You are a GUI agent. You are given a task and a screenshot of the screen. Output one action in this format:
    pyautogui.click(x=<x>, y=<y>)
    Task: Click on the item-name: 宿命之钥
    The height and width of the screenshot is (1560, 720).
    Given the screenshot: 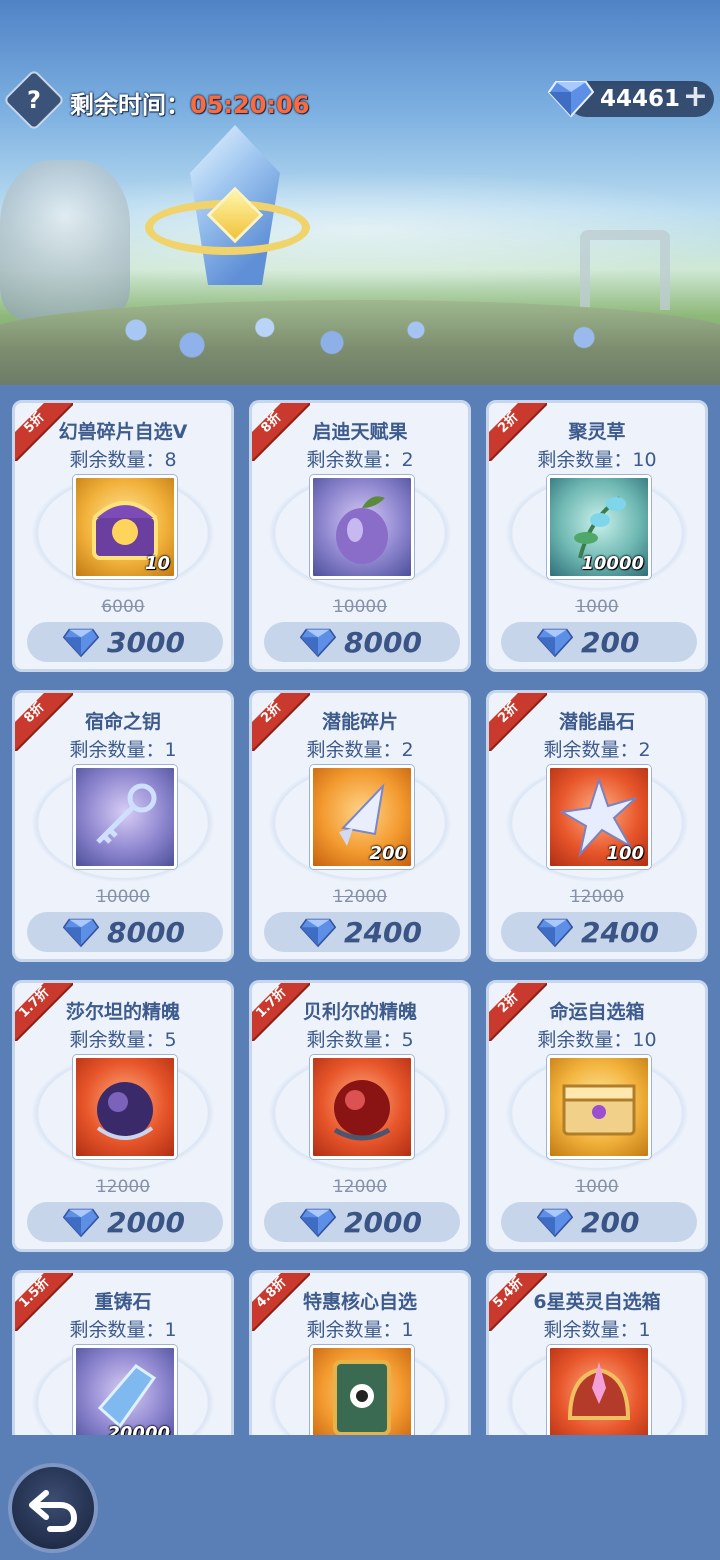 What is the action you would take?
    pyautogui.click(x=122, y=722)
    